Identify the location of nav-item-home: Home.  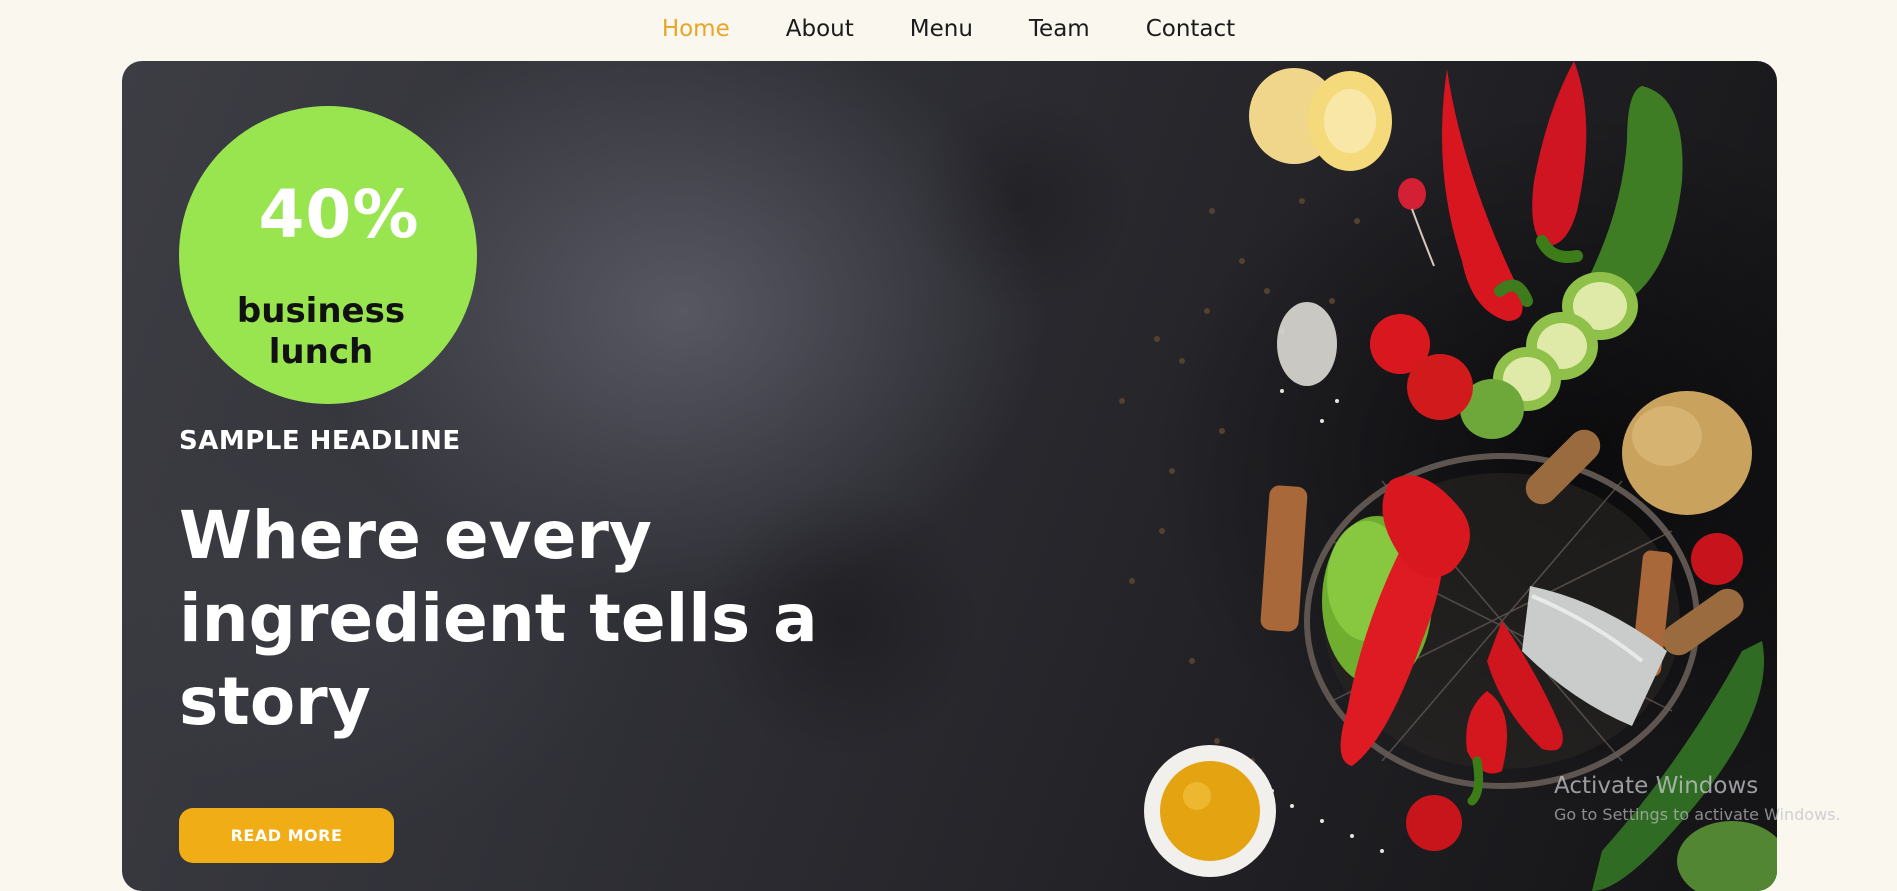
(696, 29).